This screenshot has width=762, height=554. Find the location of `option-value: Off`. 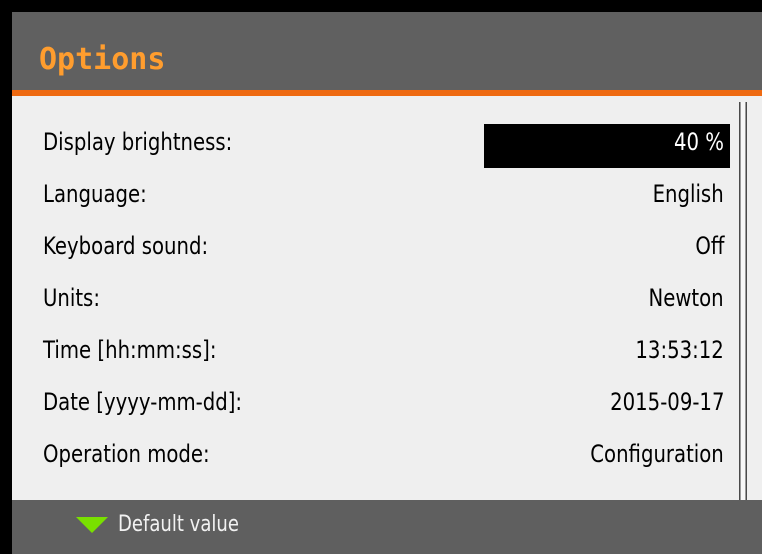

option-value: Off is located at coordinates (709, 246).